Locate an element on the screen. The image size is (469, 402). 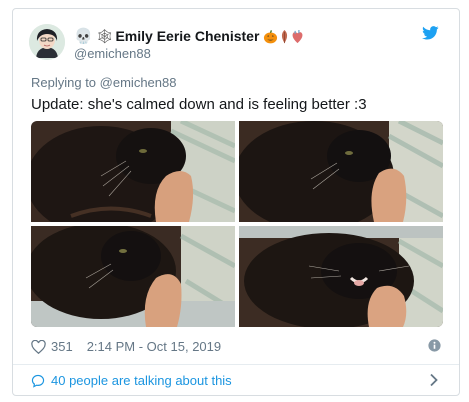
chevron-right-icon is located at coordinates (434, 380).